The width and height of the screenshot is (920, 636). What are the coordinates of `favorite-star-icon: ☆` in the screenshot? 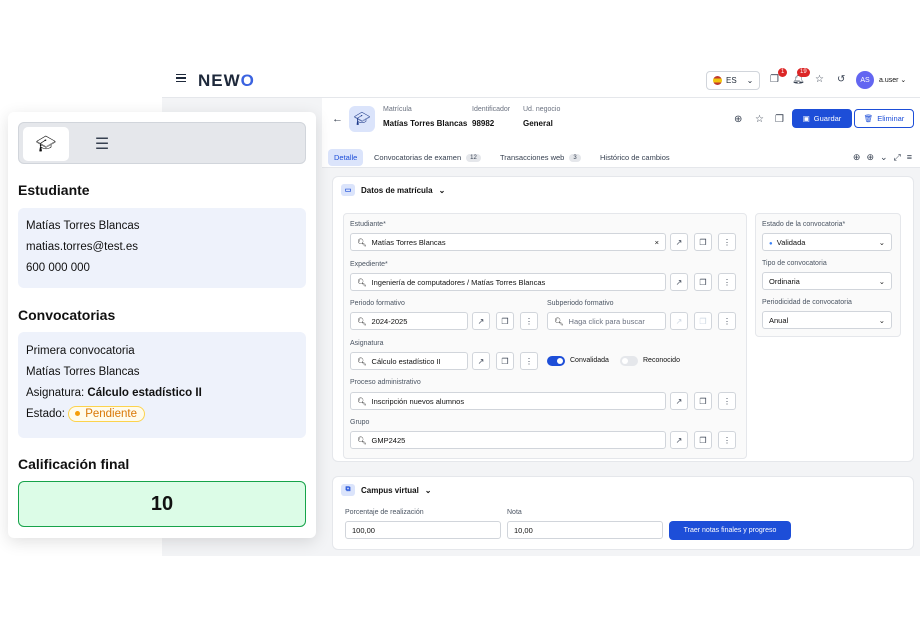 It's located at (759, 119).